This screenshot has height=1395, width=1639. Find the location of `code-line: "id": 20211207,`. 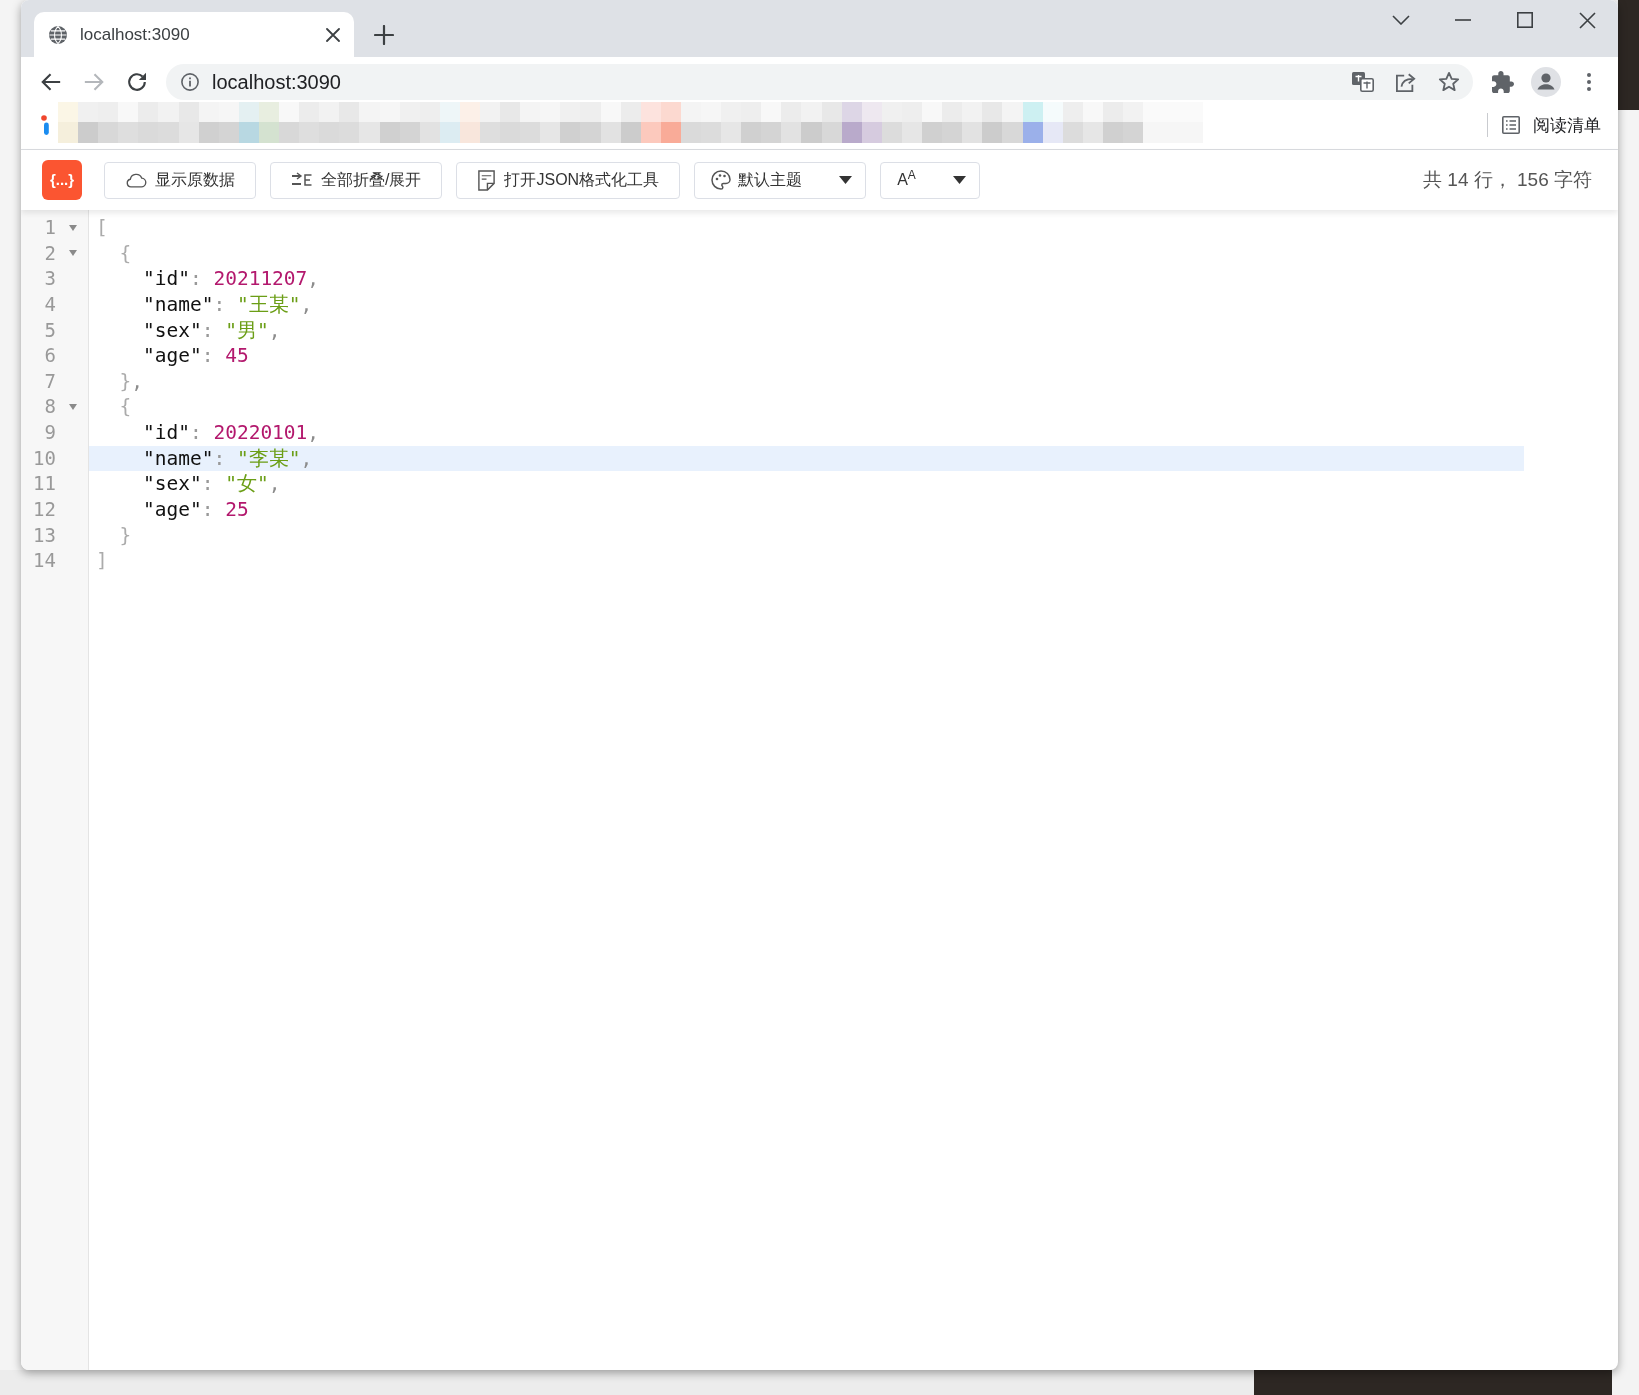

code-line: "id": 20211207, is located at coordinates (231, 279).